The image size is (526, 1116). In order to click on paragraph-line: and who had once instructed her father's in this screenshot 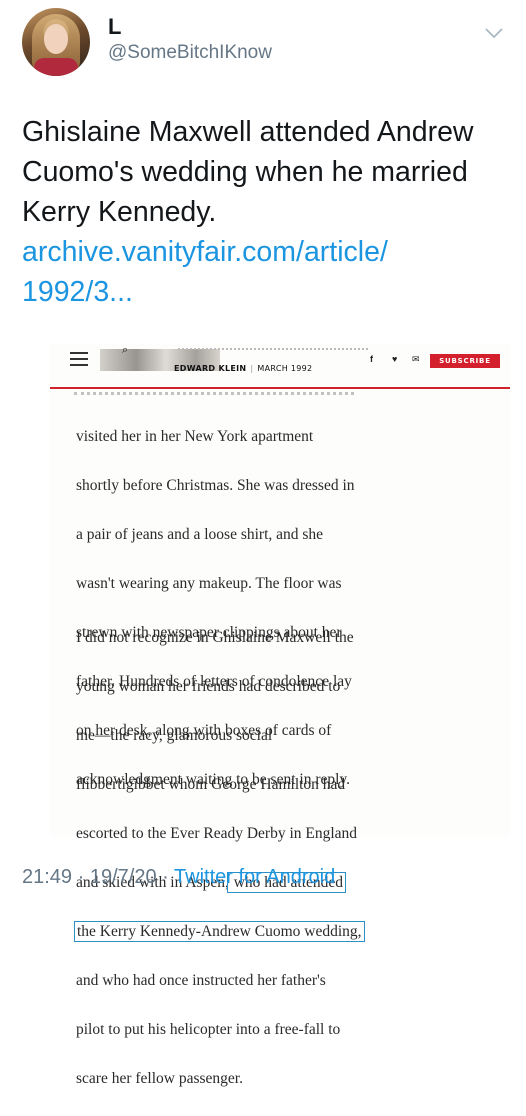, I will do `click(201, 980)`.